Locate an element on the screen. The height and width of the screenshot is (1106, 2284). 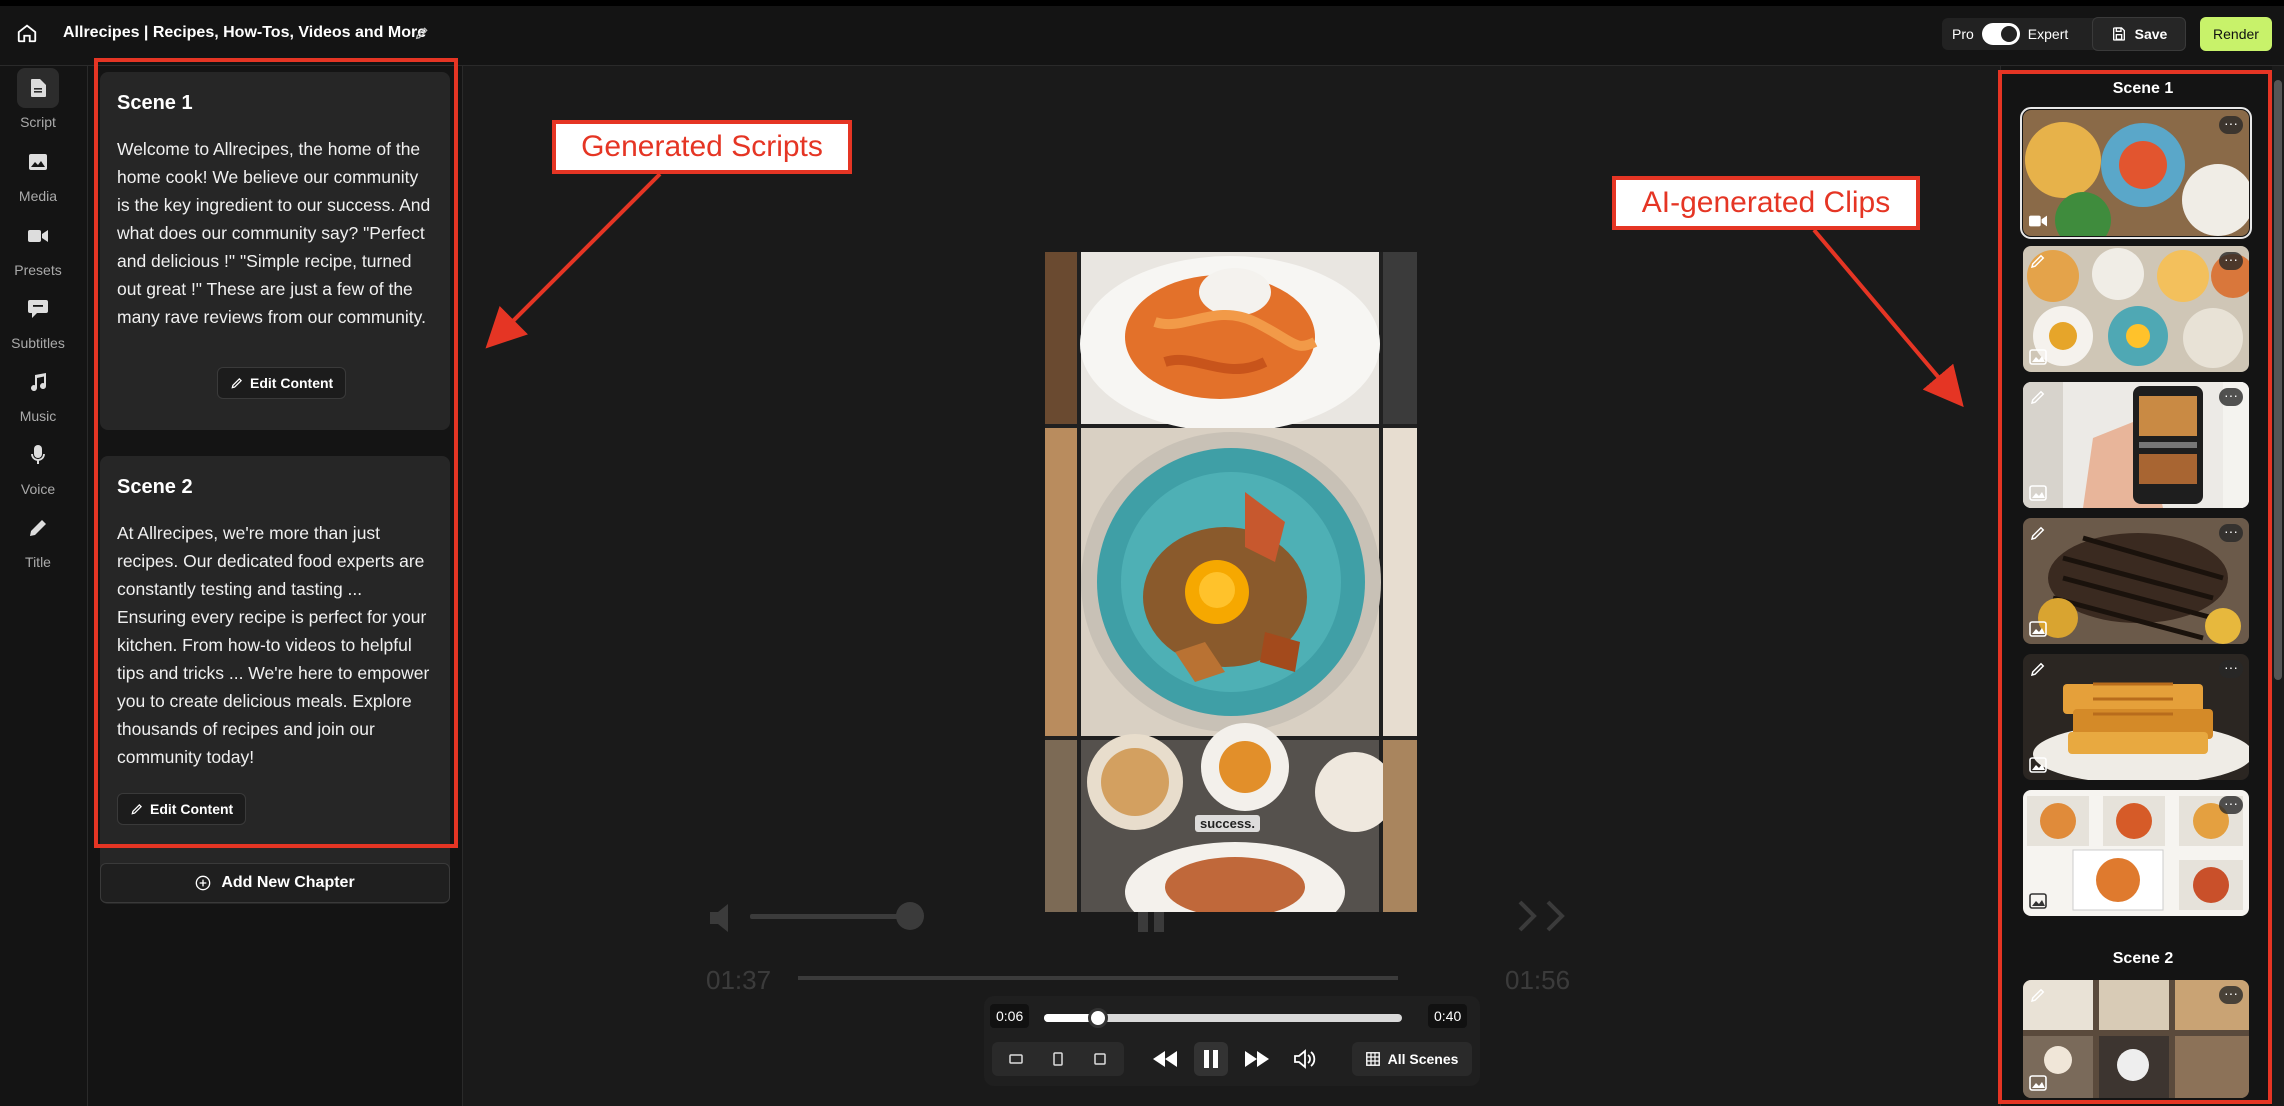
music-note-icon is located at coordinates (38, 382).